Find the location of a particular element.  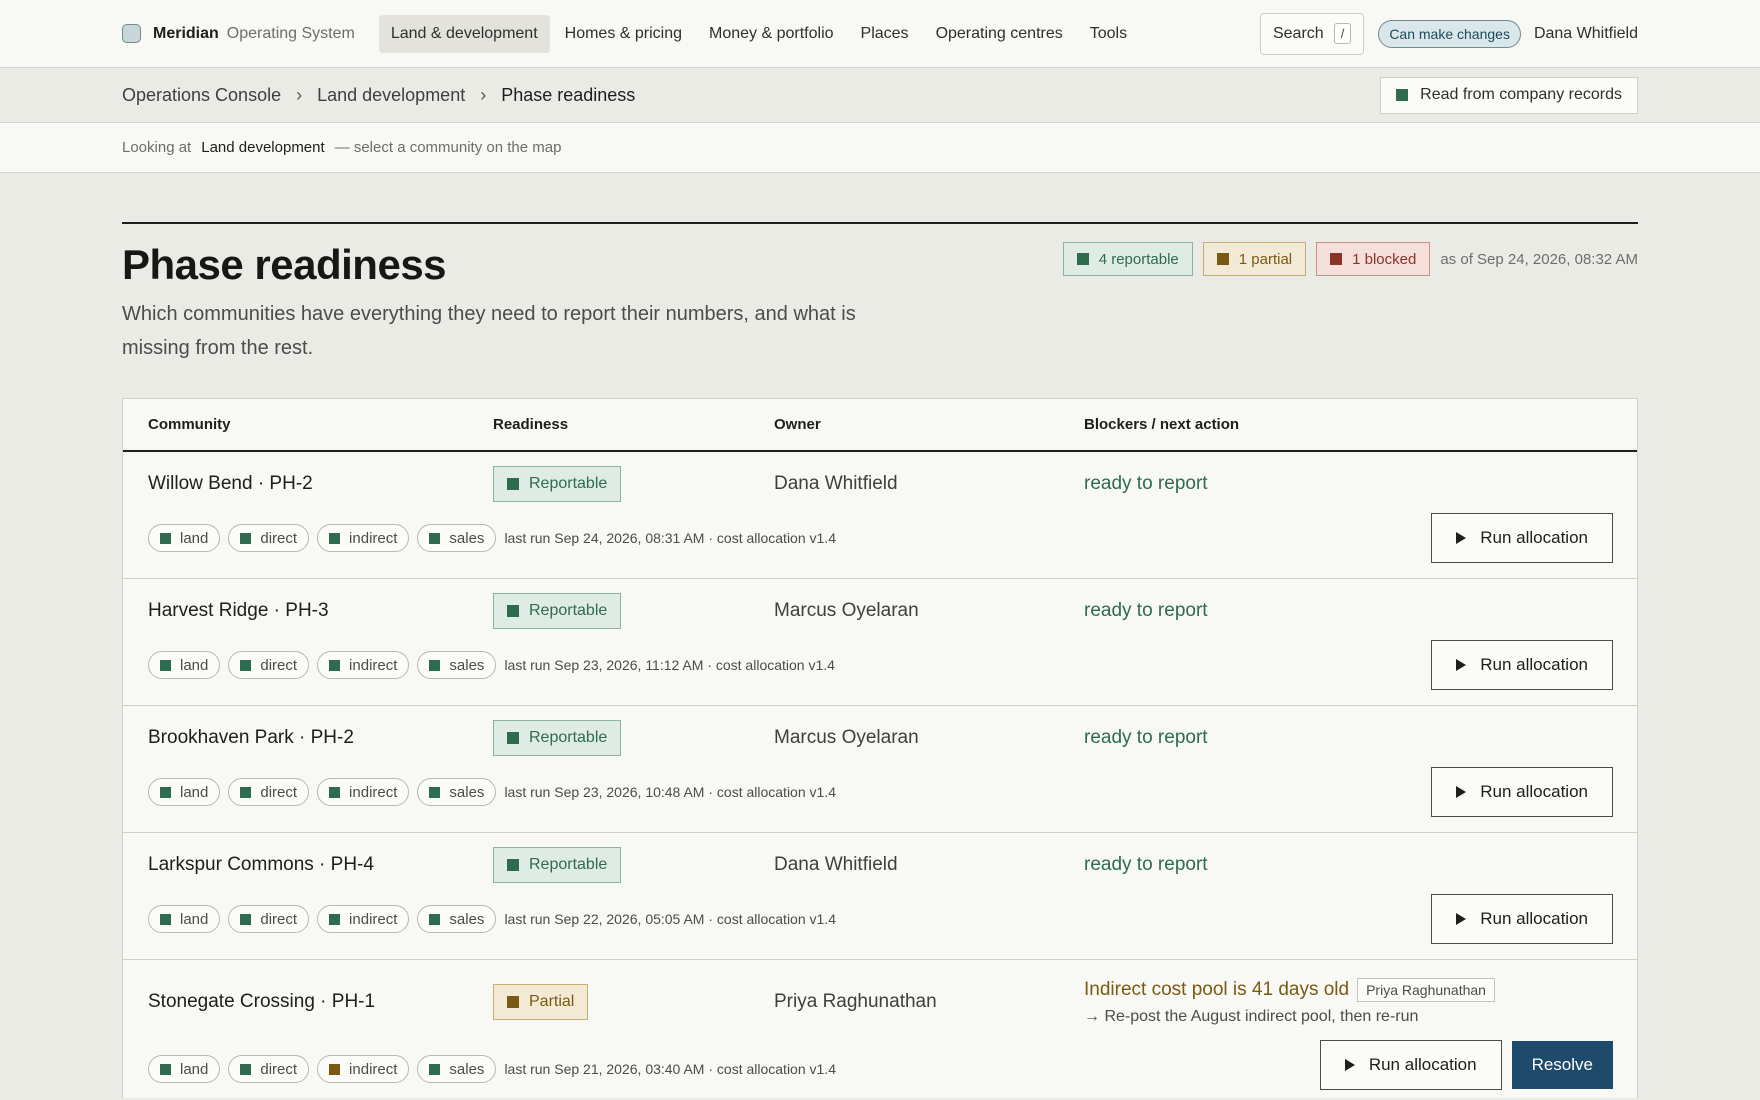

community-name: Willow Bend · PH-2 is located at coordinates (308, 484).